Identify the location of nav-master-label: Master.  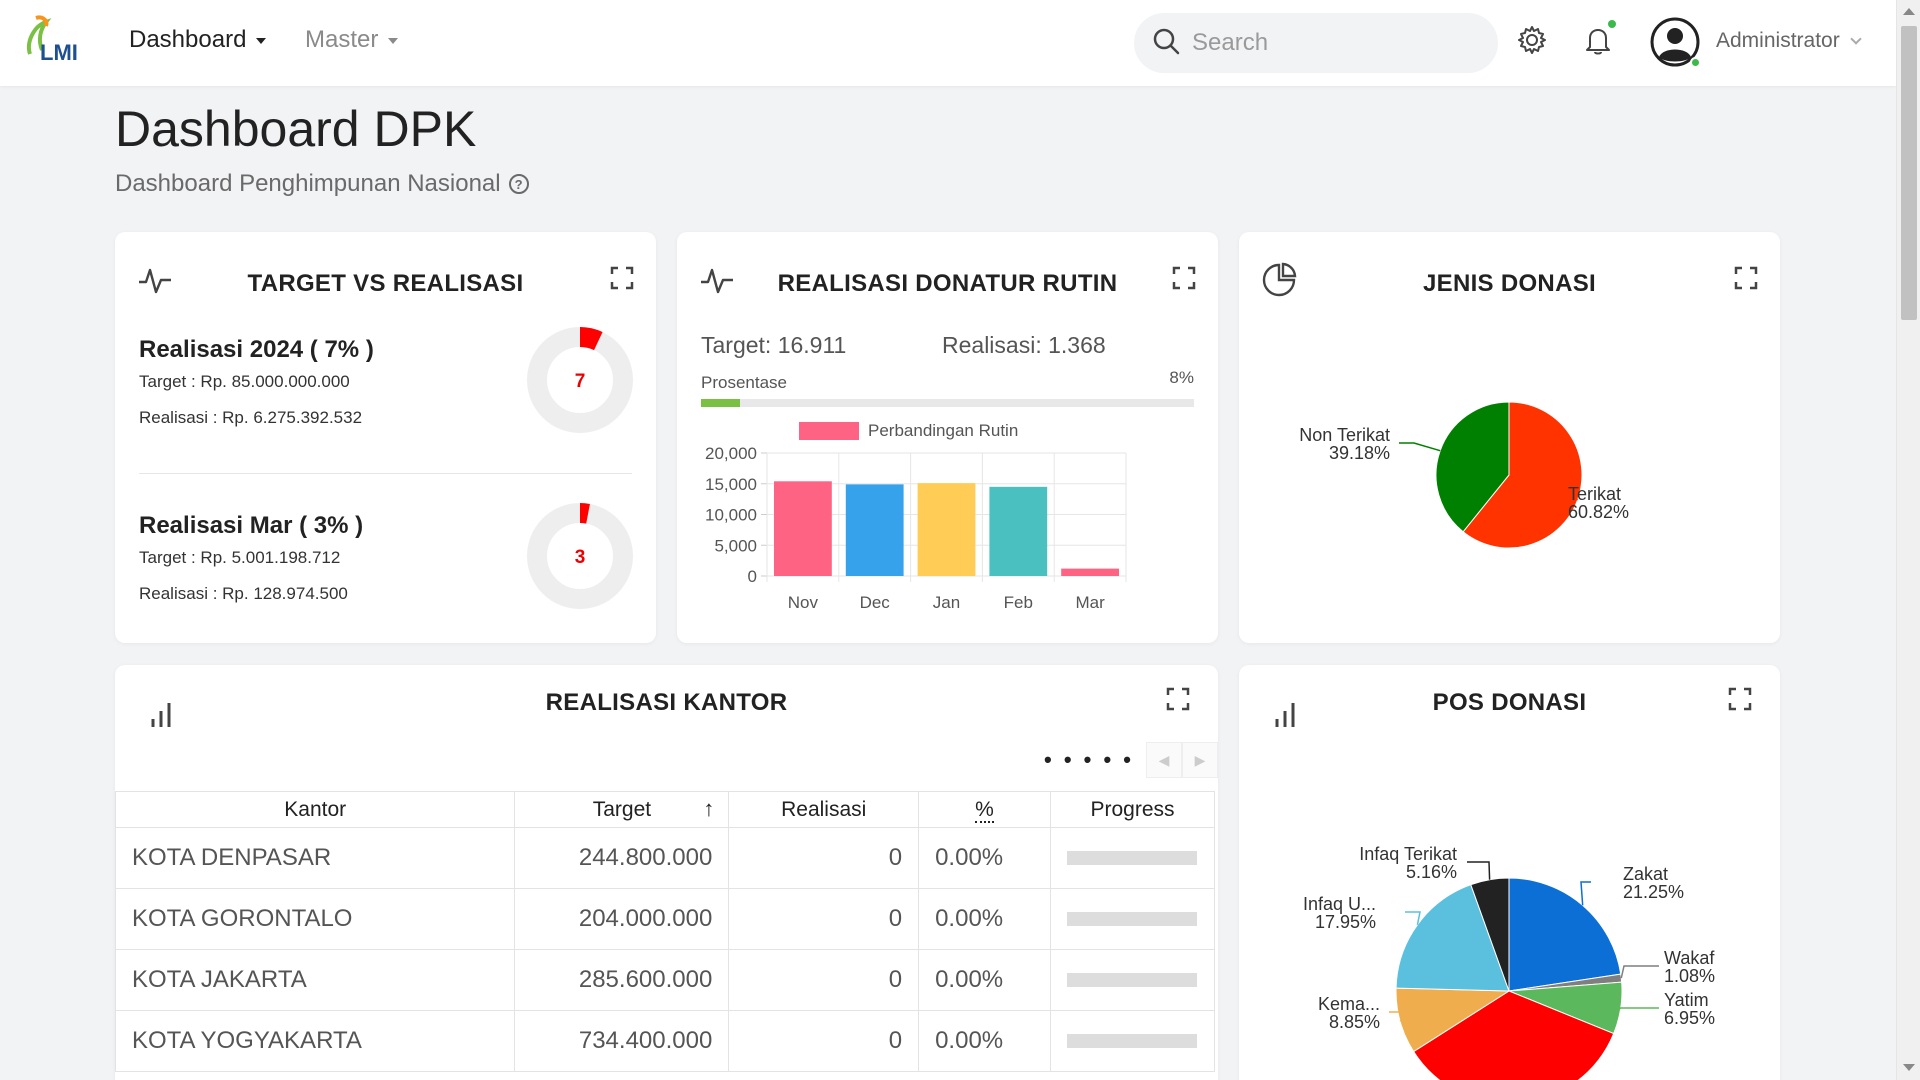
(342, 39).